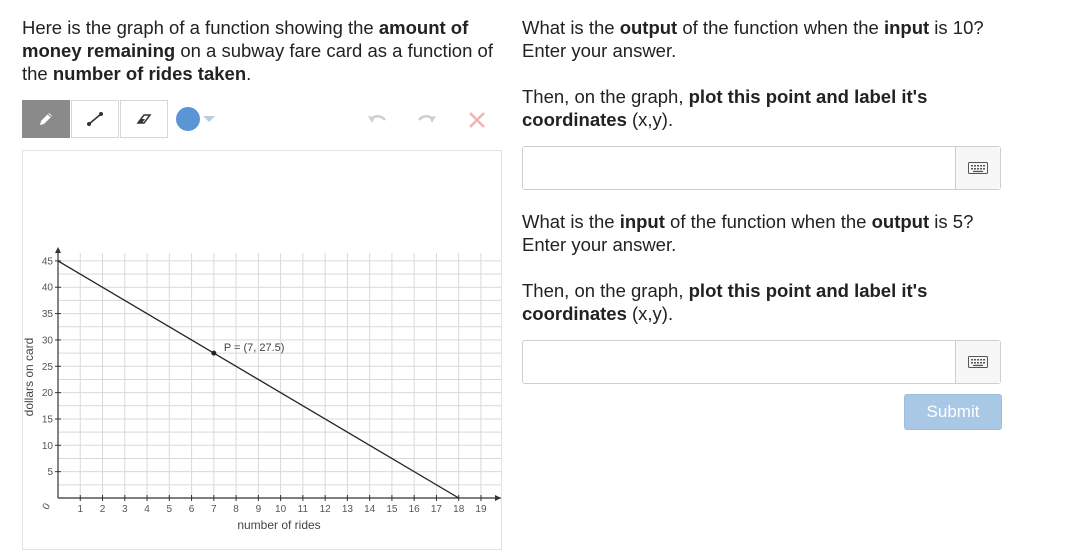 The height and width of the screenshot is (554, 1071). What do you see at coordinates (326, 509) in the screenshot?
I see `x-tick-label: 12` at bounding box center [326, 509].